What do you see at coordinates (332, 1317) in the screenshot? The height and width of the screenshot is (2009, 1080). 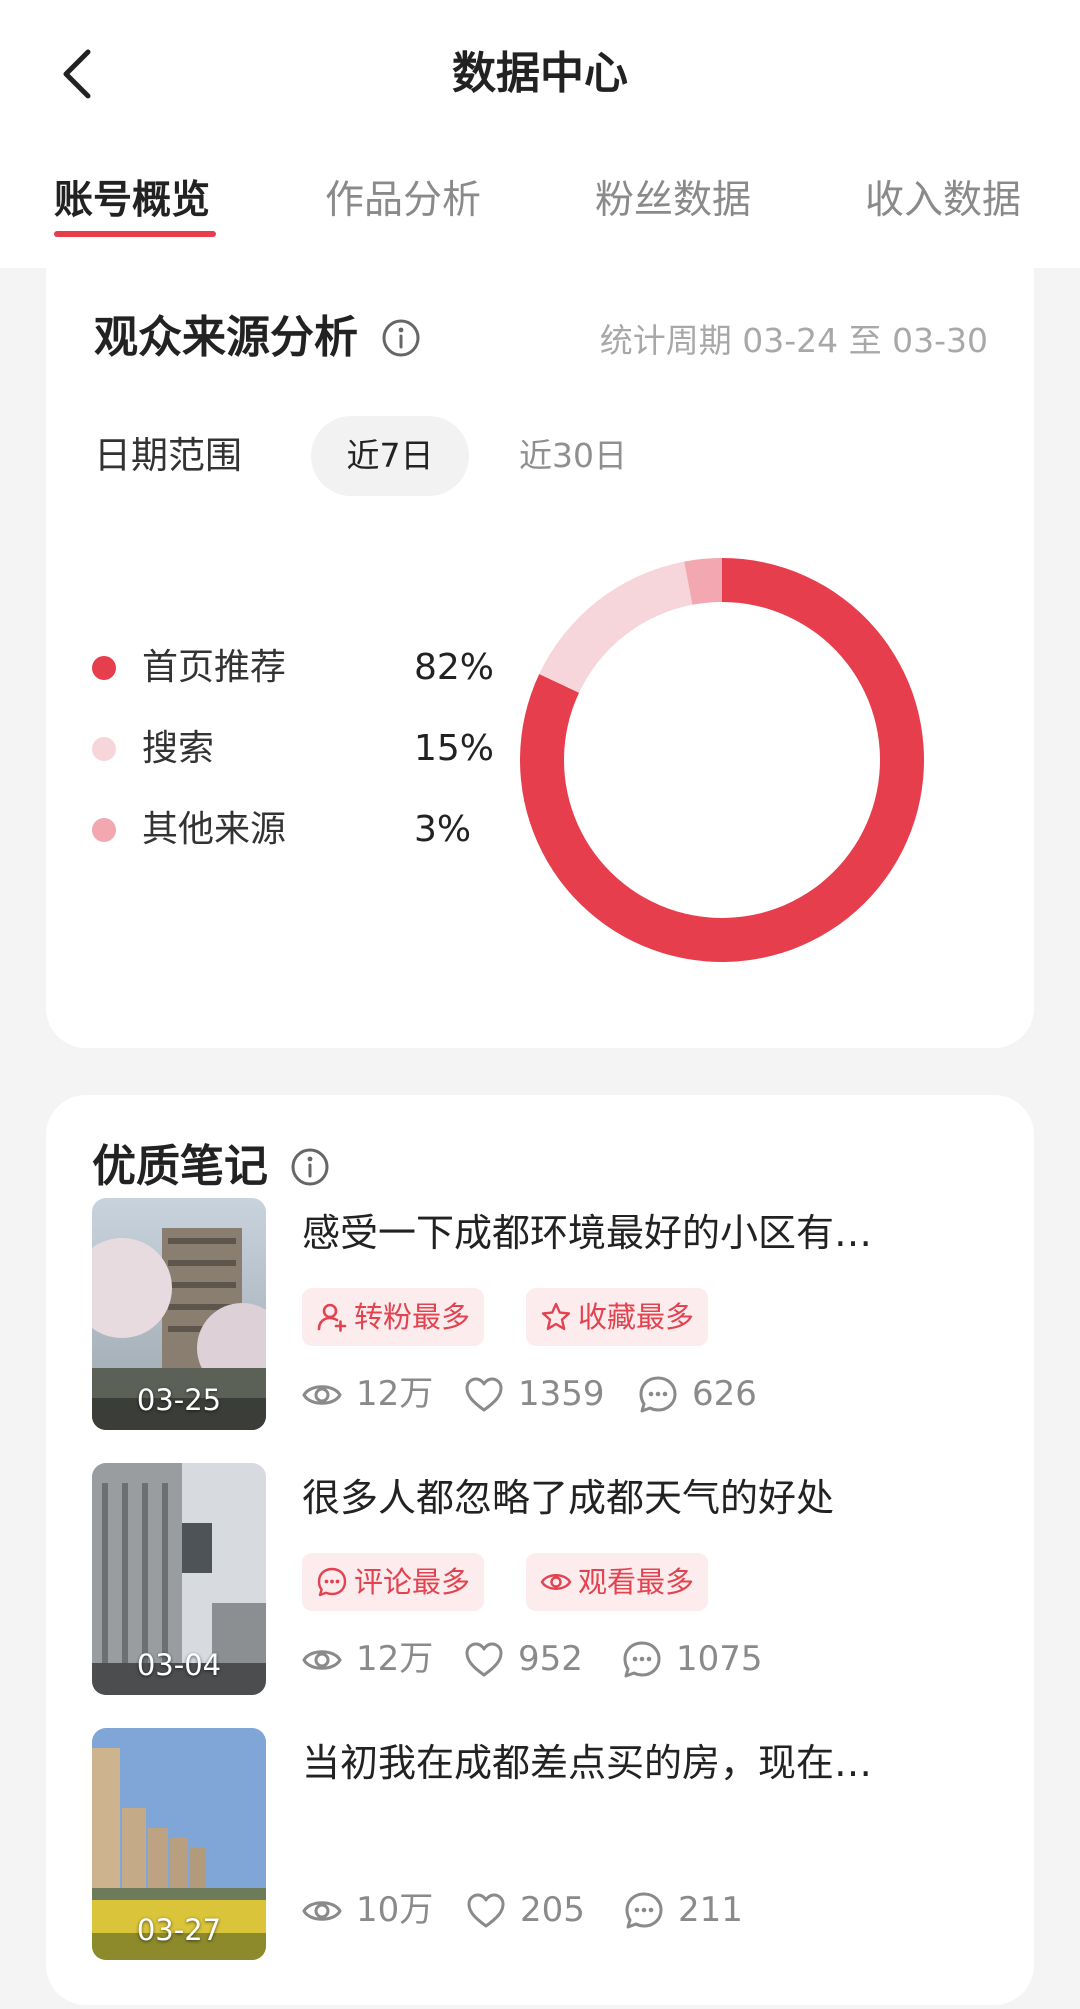 I see `user-plus-icon` at bounding box center [332, 1317].